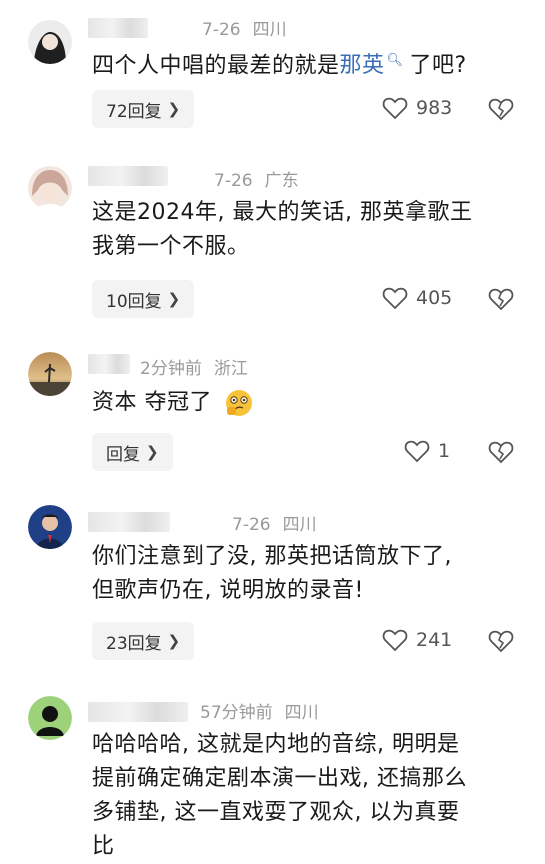  I want to click on comment-meta: 57分钟前 四川, so click(259, 710).